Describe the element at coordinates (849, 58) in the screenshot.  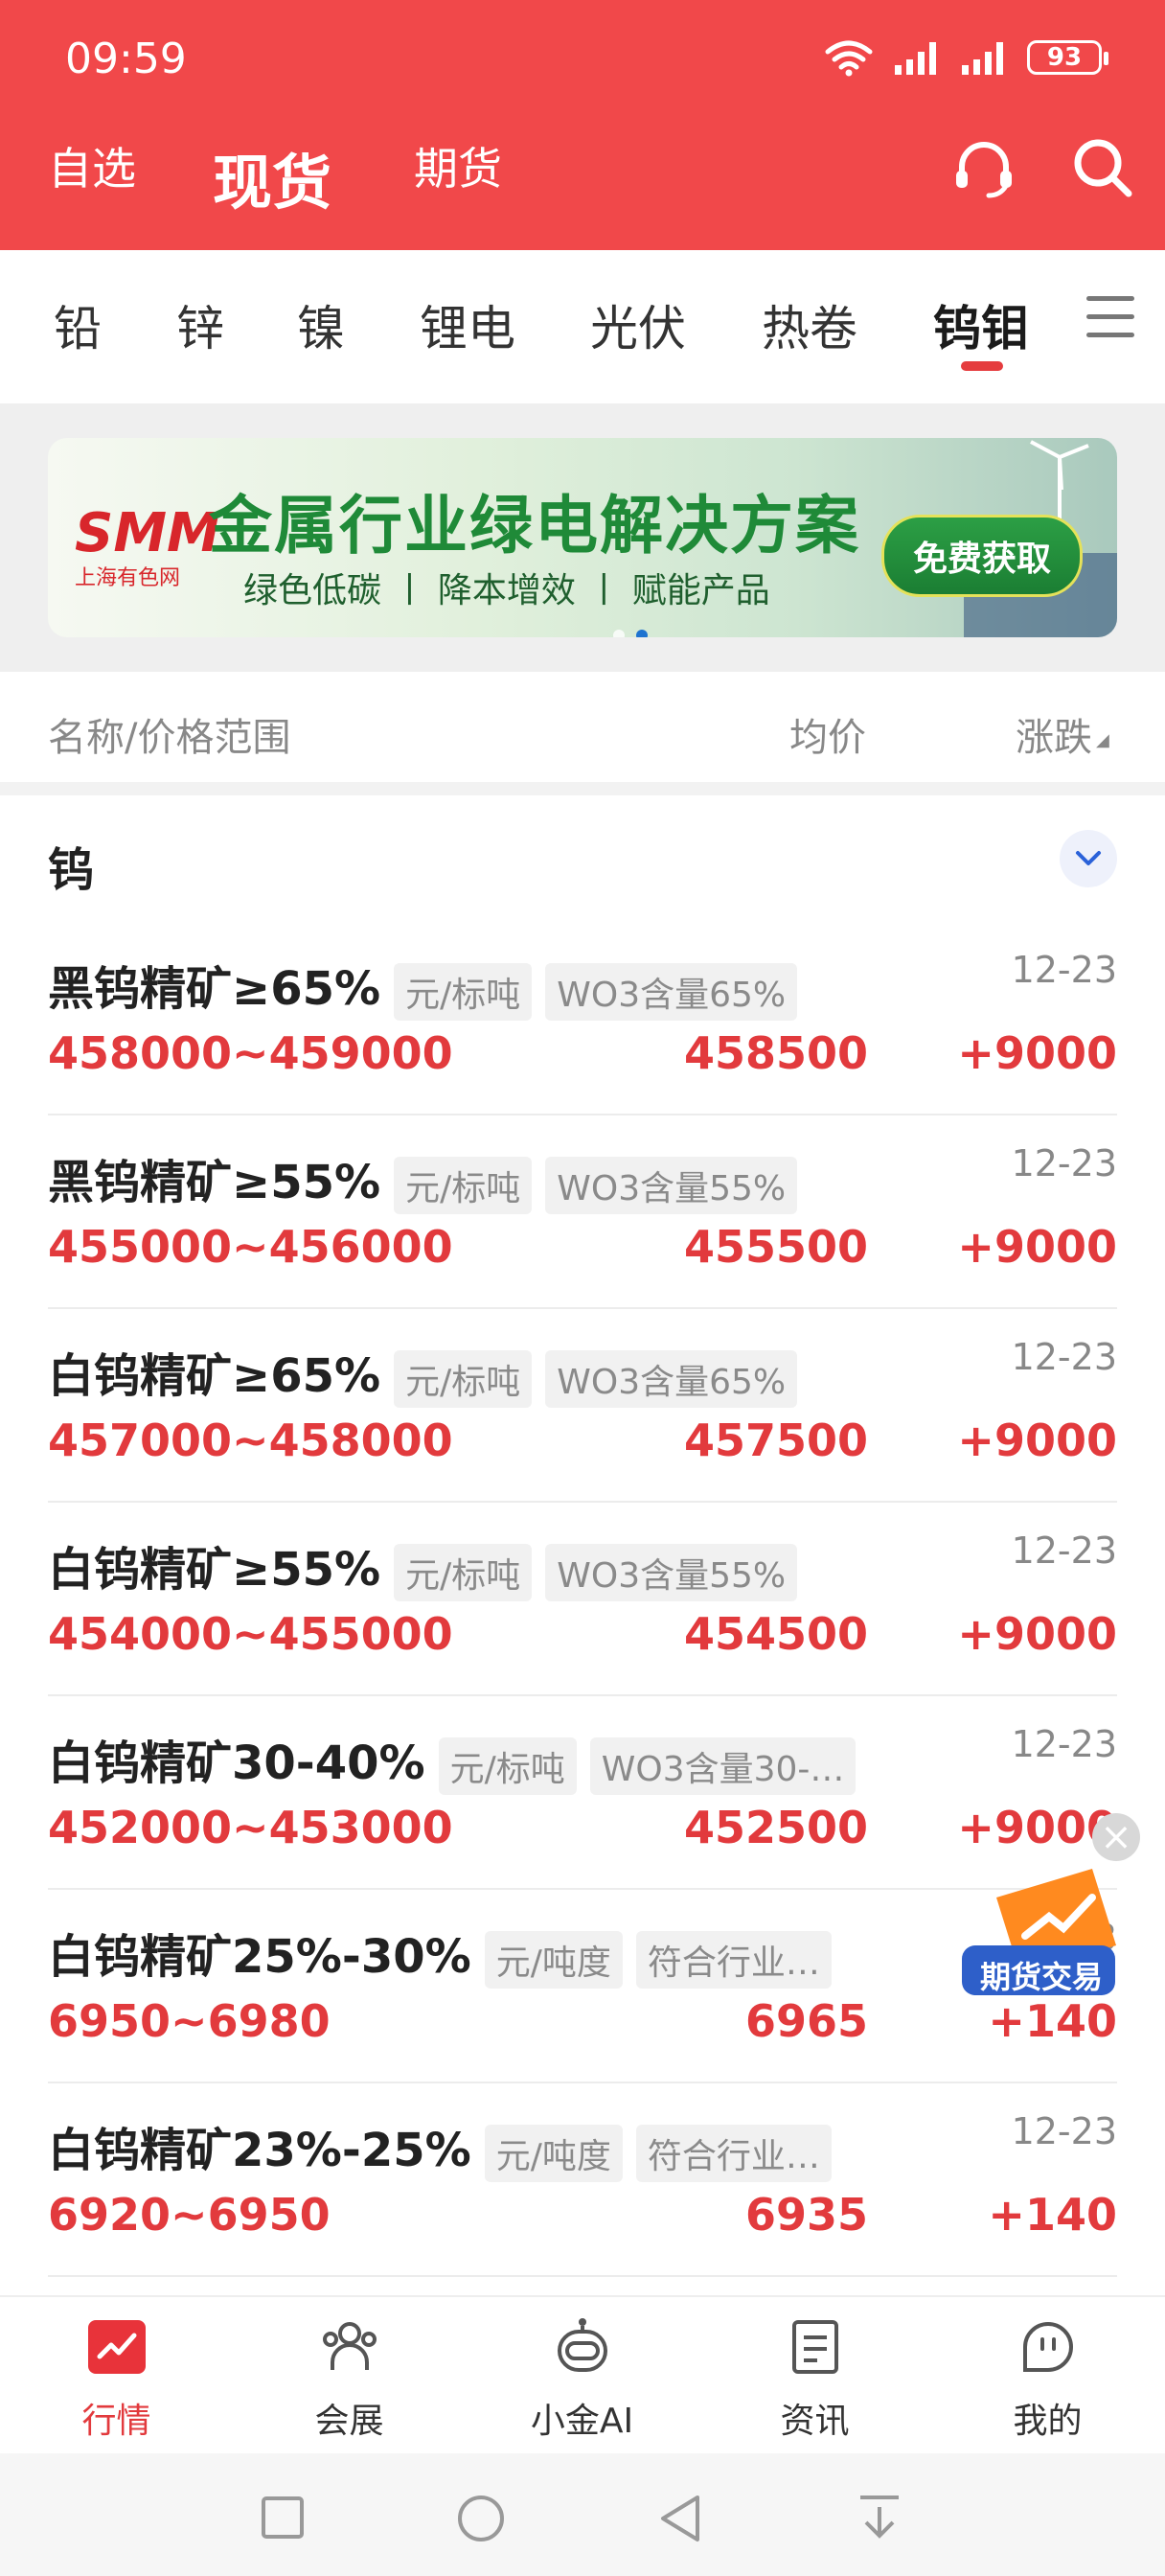
I see `wifi-icon` at that location.